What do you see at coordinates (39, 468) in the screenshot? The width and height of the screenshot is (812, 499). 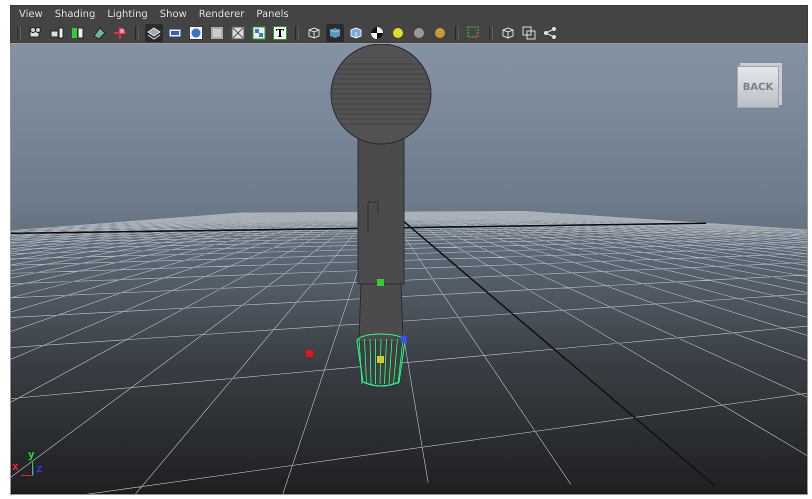 I see `axis-label: z` at bounding box center [39, 468].